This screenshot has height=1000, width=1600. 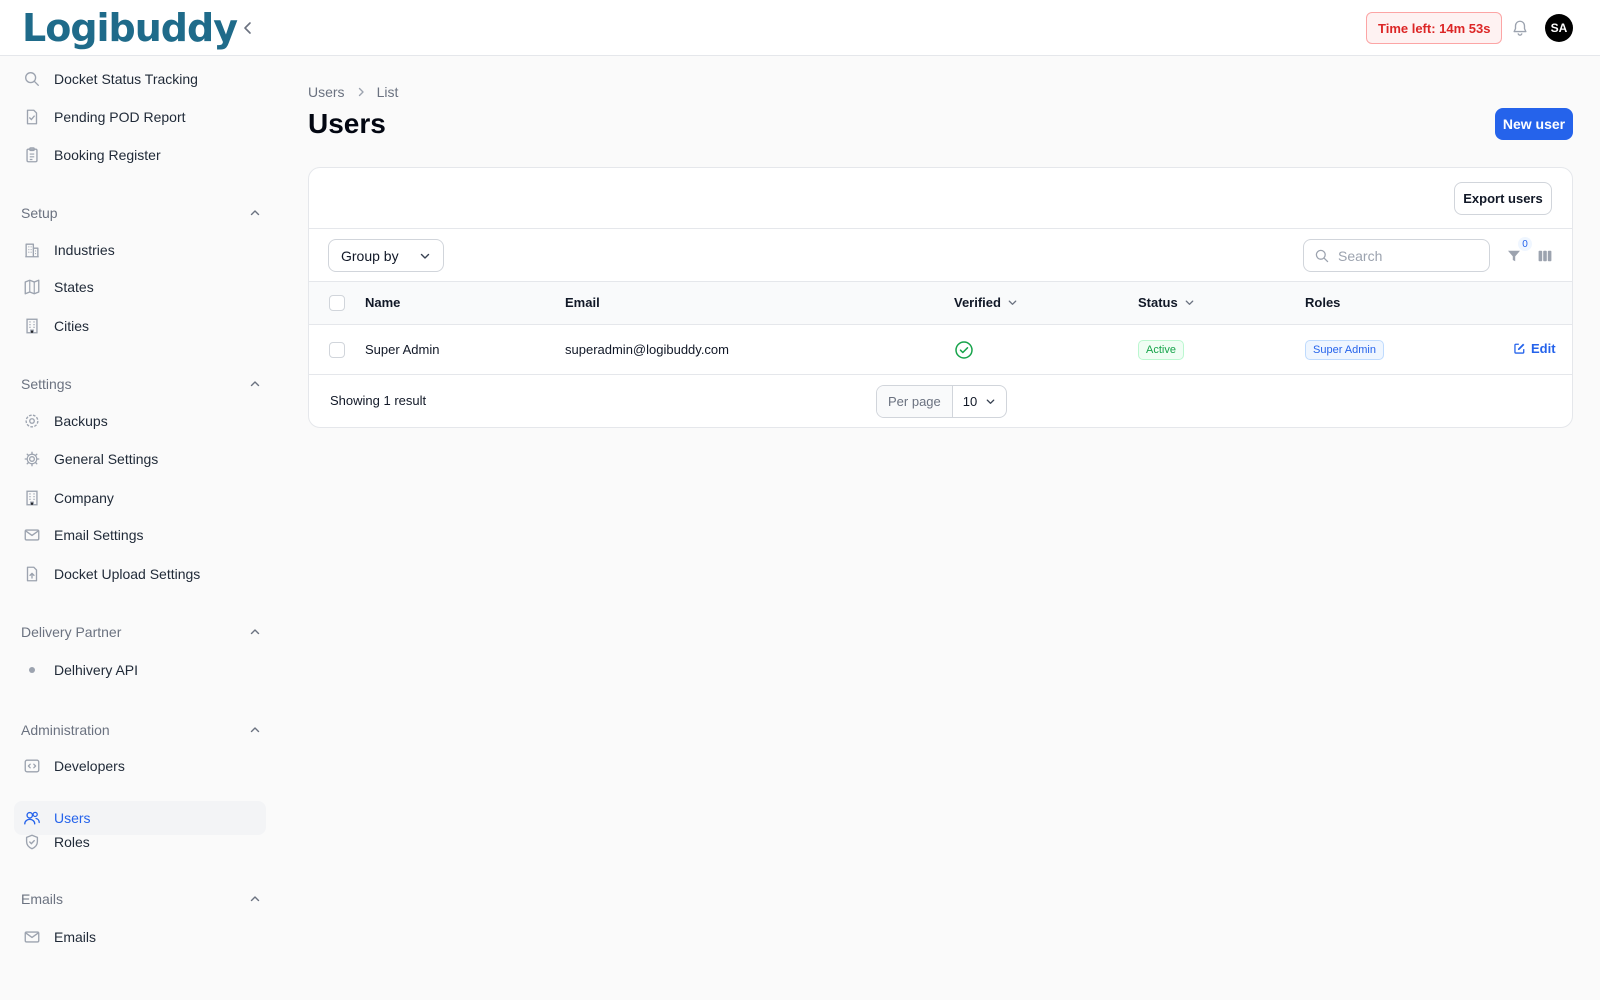 What do you see at coordinates (387, 92) in the screenshot?
I see `breadcrumb-current: List` at bounding box center [387, 92].